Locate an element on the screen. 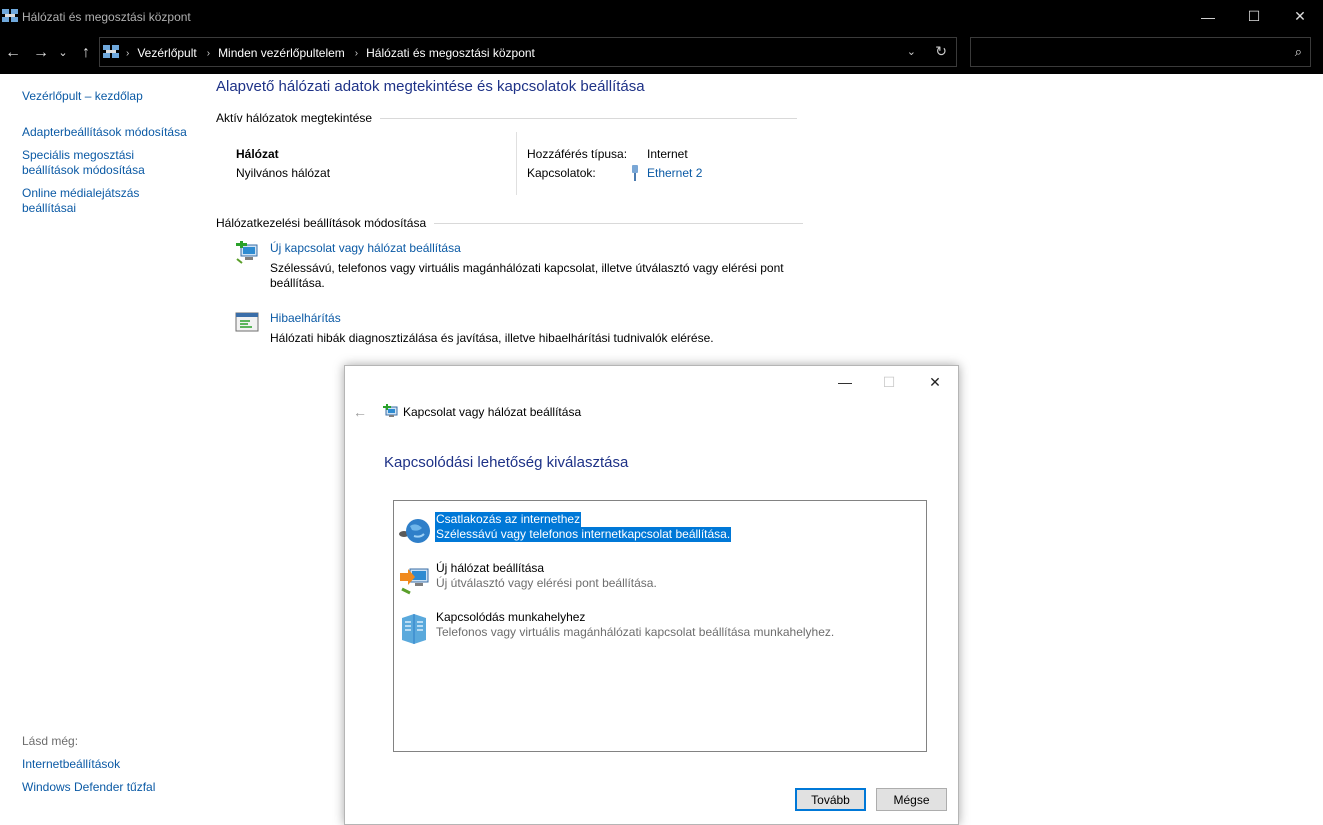 The image size is (1323, 825). dialog-maximize-button: ☐ is located at coordinates (889, 382).